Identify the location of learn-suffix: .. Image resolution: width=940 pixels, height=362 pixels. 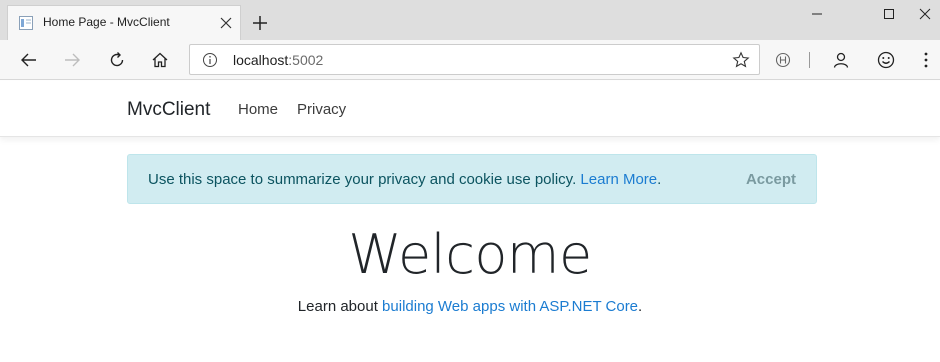
(640, 306).